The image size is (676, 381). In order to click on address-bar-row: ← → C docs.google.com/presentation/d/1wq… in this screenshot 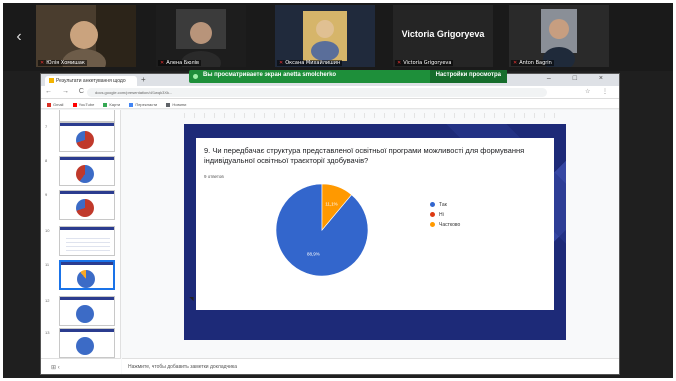, I will do `click(330, 92)`.